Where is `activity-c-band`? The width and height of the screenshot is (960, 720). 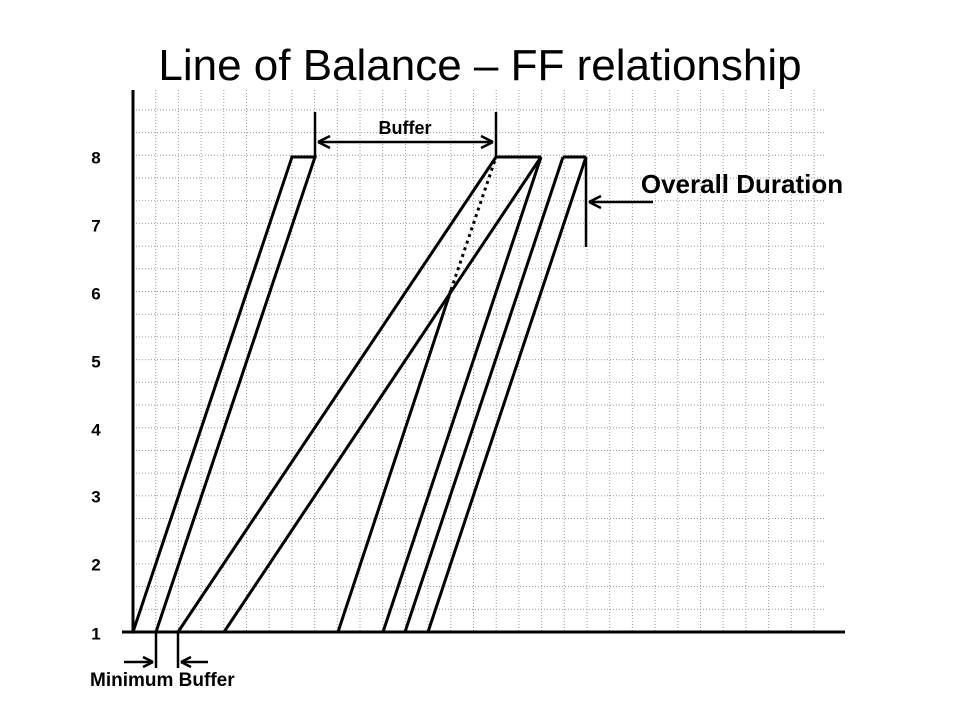 activity-c-band is located at coordinates (439, 394).